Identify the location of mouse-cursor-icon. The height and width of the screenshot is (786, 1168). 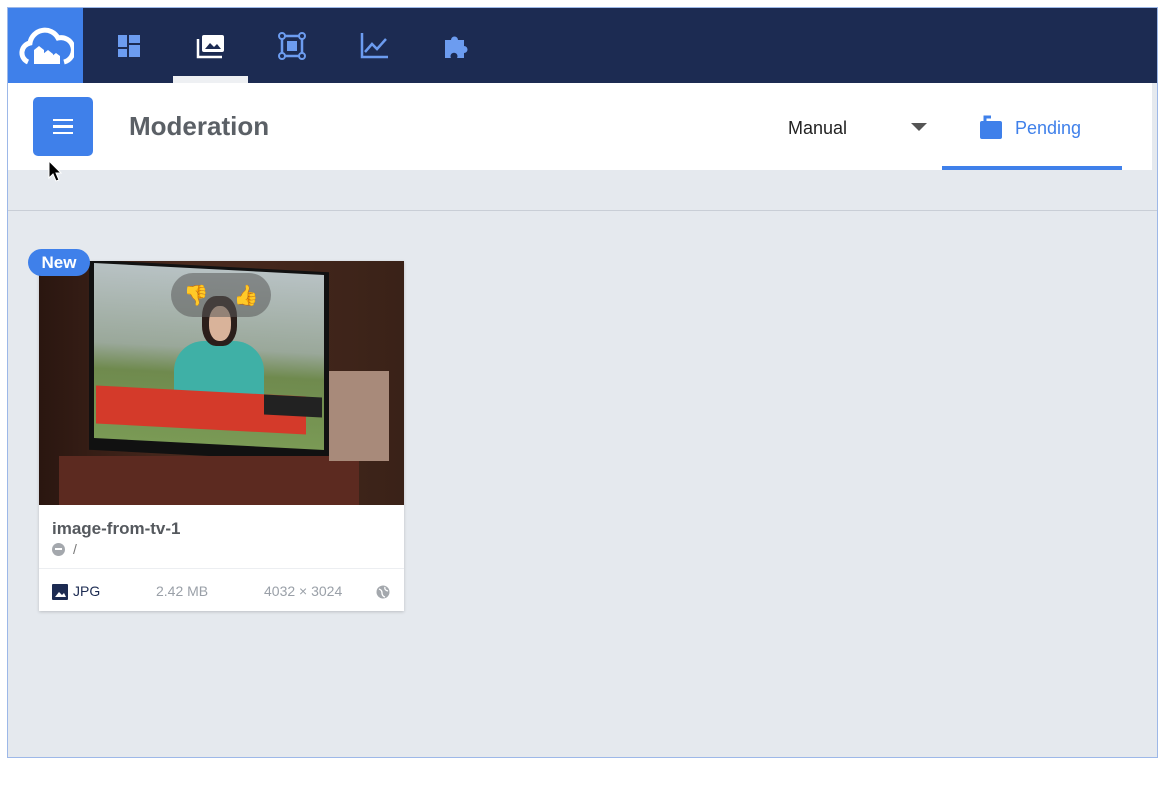
(55, 171).